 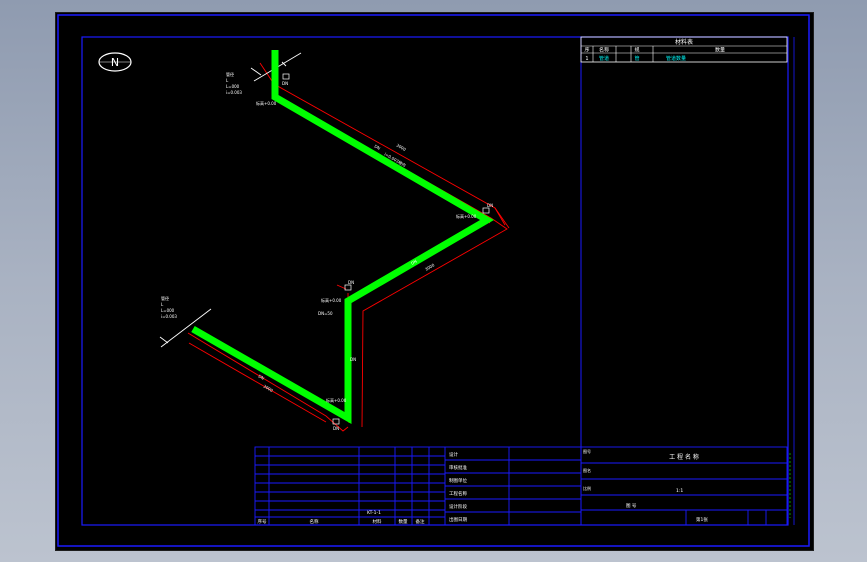 I want to click on project-name: 工 程 名 称, so click(x=684, y=457).